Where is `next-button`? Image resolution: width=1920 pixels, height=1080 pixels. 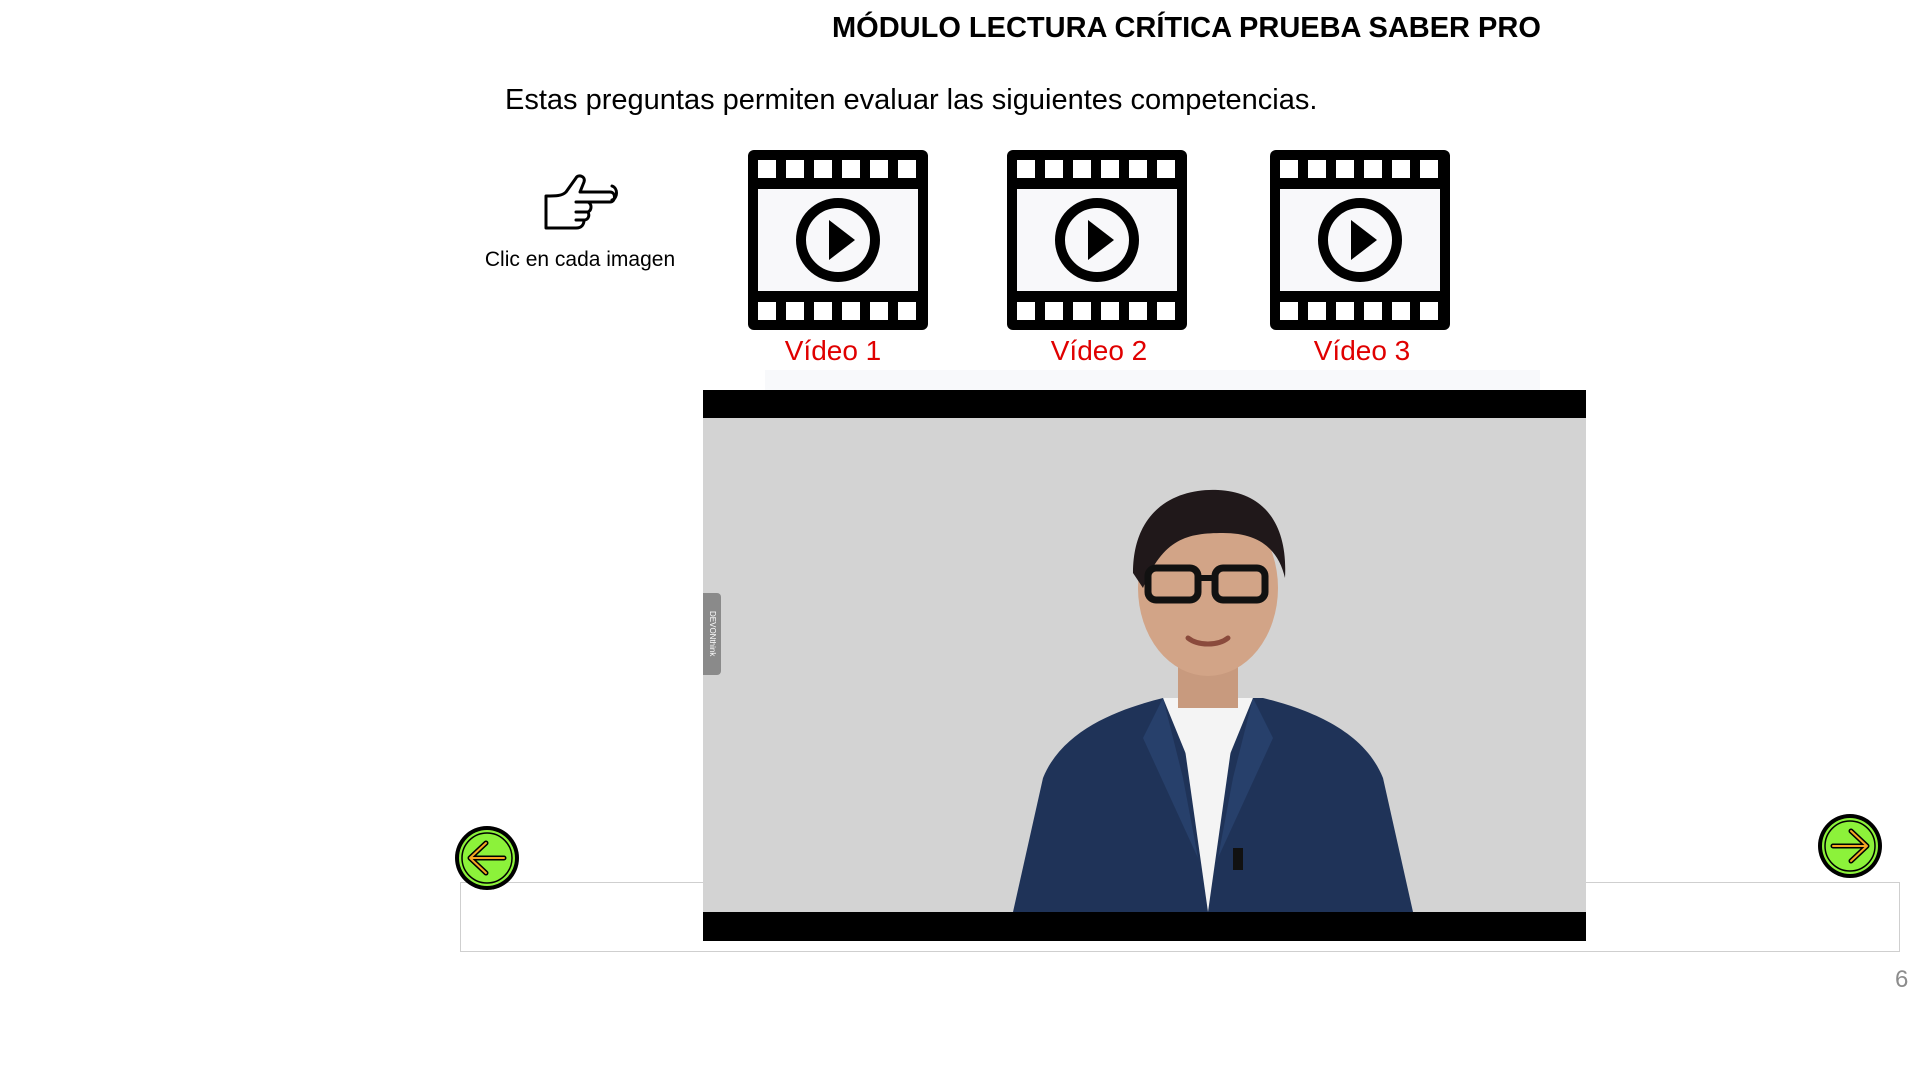
next-button is located at coordinates (1850, 846).